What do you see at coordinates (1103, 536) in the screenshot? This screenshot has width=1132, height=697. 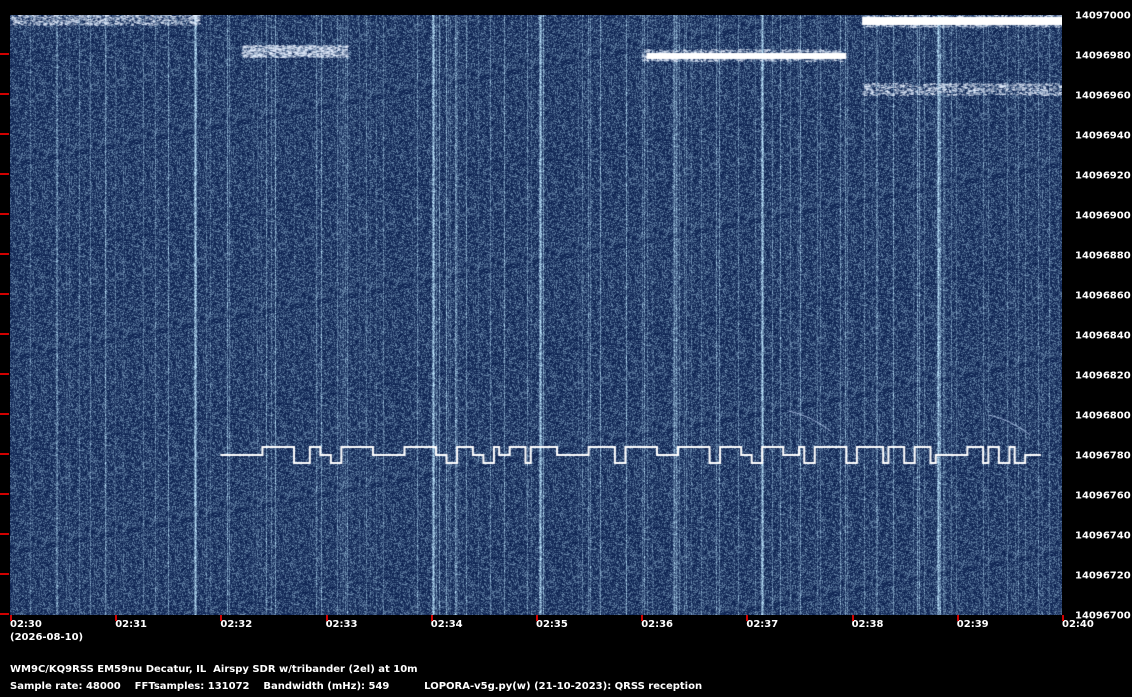 I see `frequency-tick-label: 14096740` at bounding box center [1103, 536].